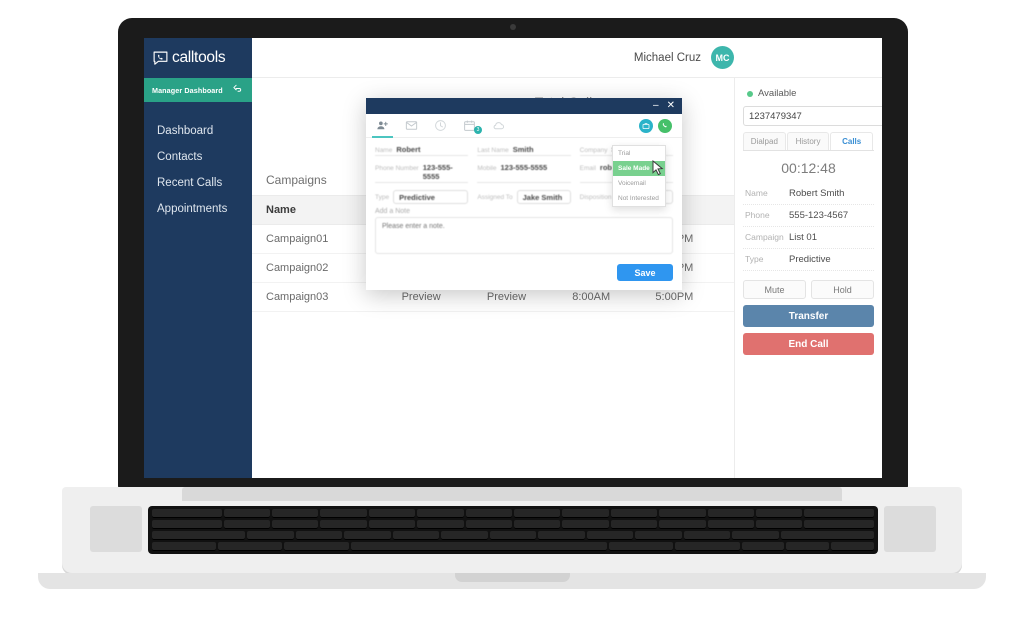  What do you see at coordinates (774, 289) in the screenshot?
I see `mute-button: Mute` at bounding box center [774, 289].